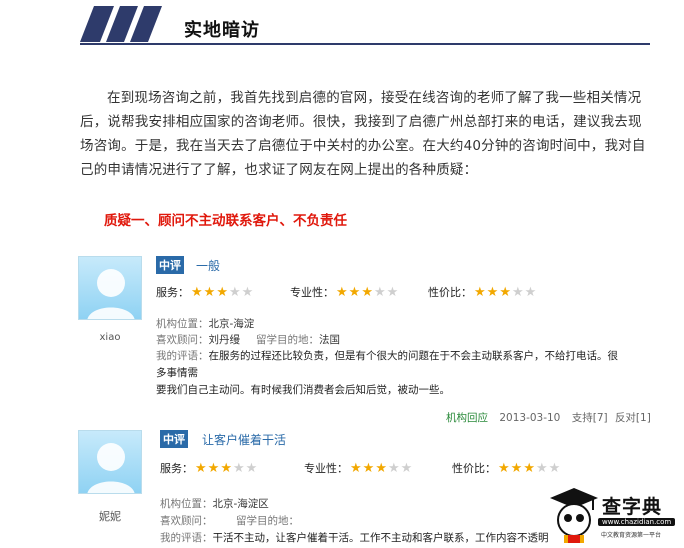 This screenshot has width=684, height=548. Describe the element at coordinates (222, 30) in the screenshot. I see `section-title: 实地暗访` at that location.